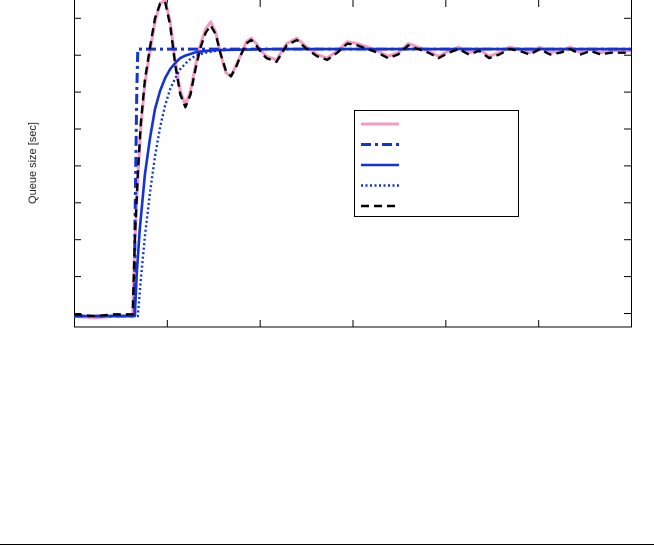  What do you see at coordinates (33, 163) in the screenshot?
I see `y-axis-label: Queue size [sec]` at bounding box center [33, 163].